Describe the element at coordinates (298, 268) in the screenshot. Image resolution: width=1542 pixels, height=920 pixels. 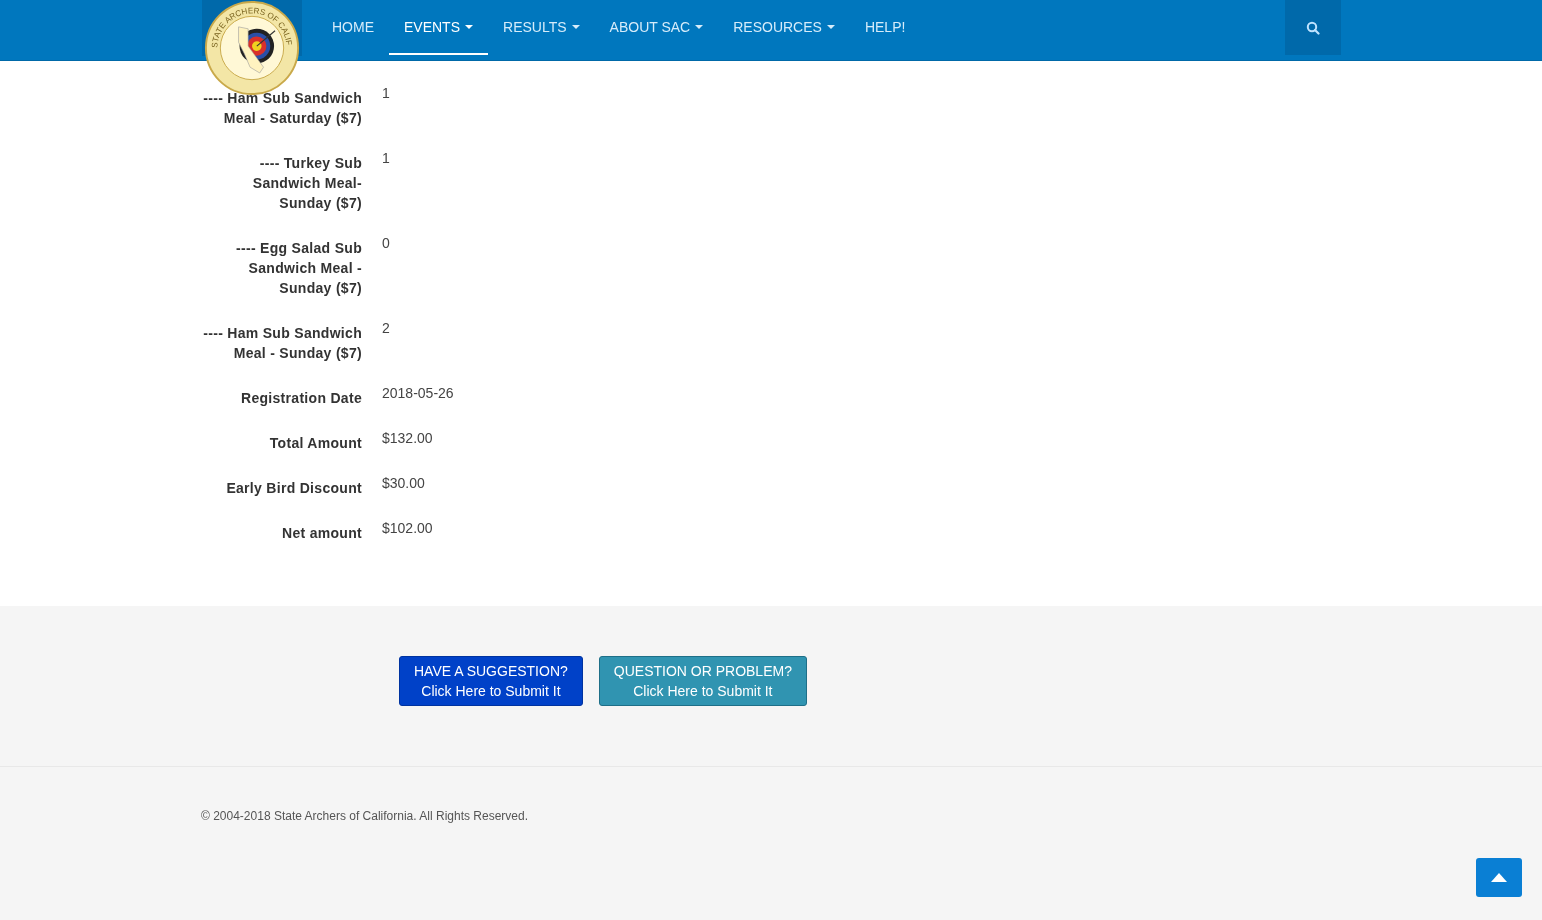
I see `field-label: ---- Egg Salad Sub Sandwich Meal - Sunday ($7)` at that location.